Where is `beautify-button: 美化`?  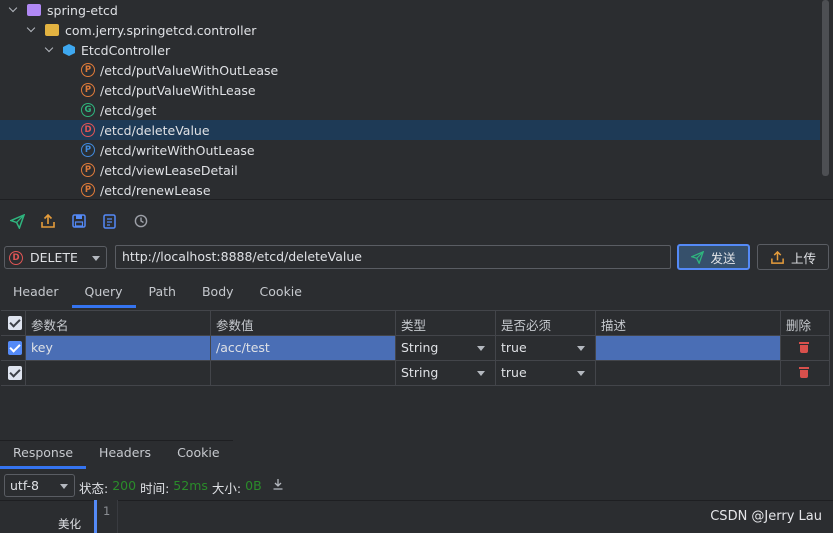 beautify-button: 美化 is located at coordinates (69, 524).